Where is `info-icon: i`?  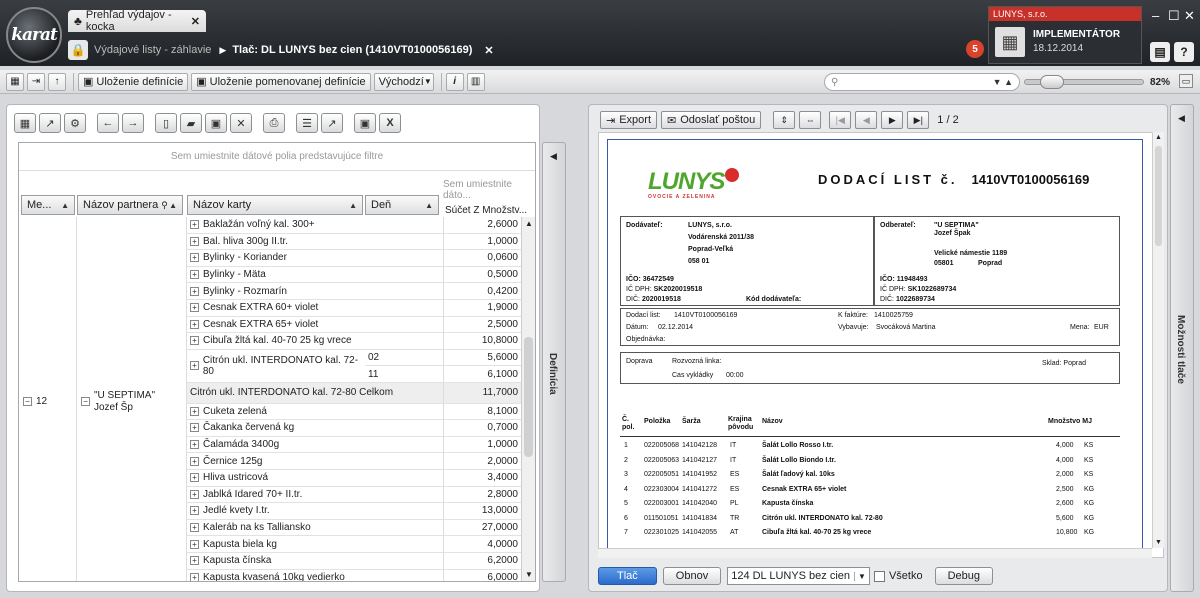 info-icon: i is located at coordinates (454, 81).